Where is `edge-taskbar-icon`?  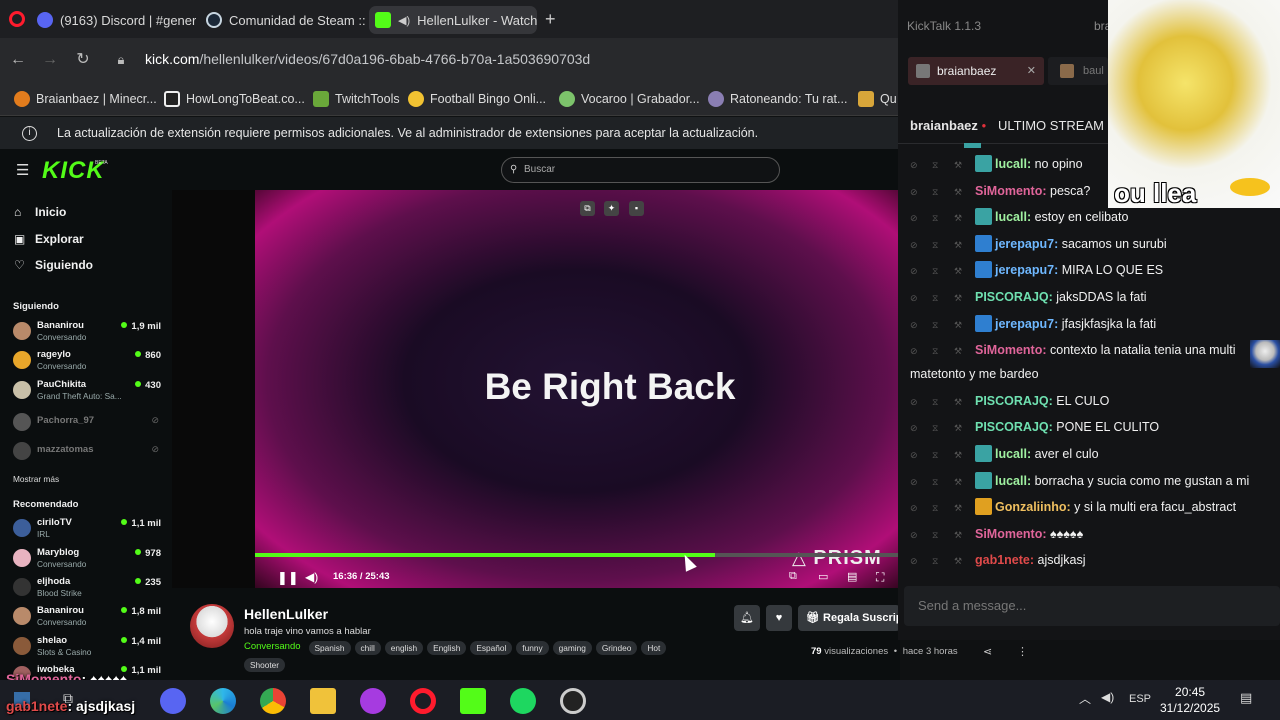
edge-taskbar-icon is located at coordinates (223, 701).